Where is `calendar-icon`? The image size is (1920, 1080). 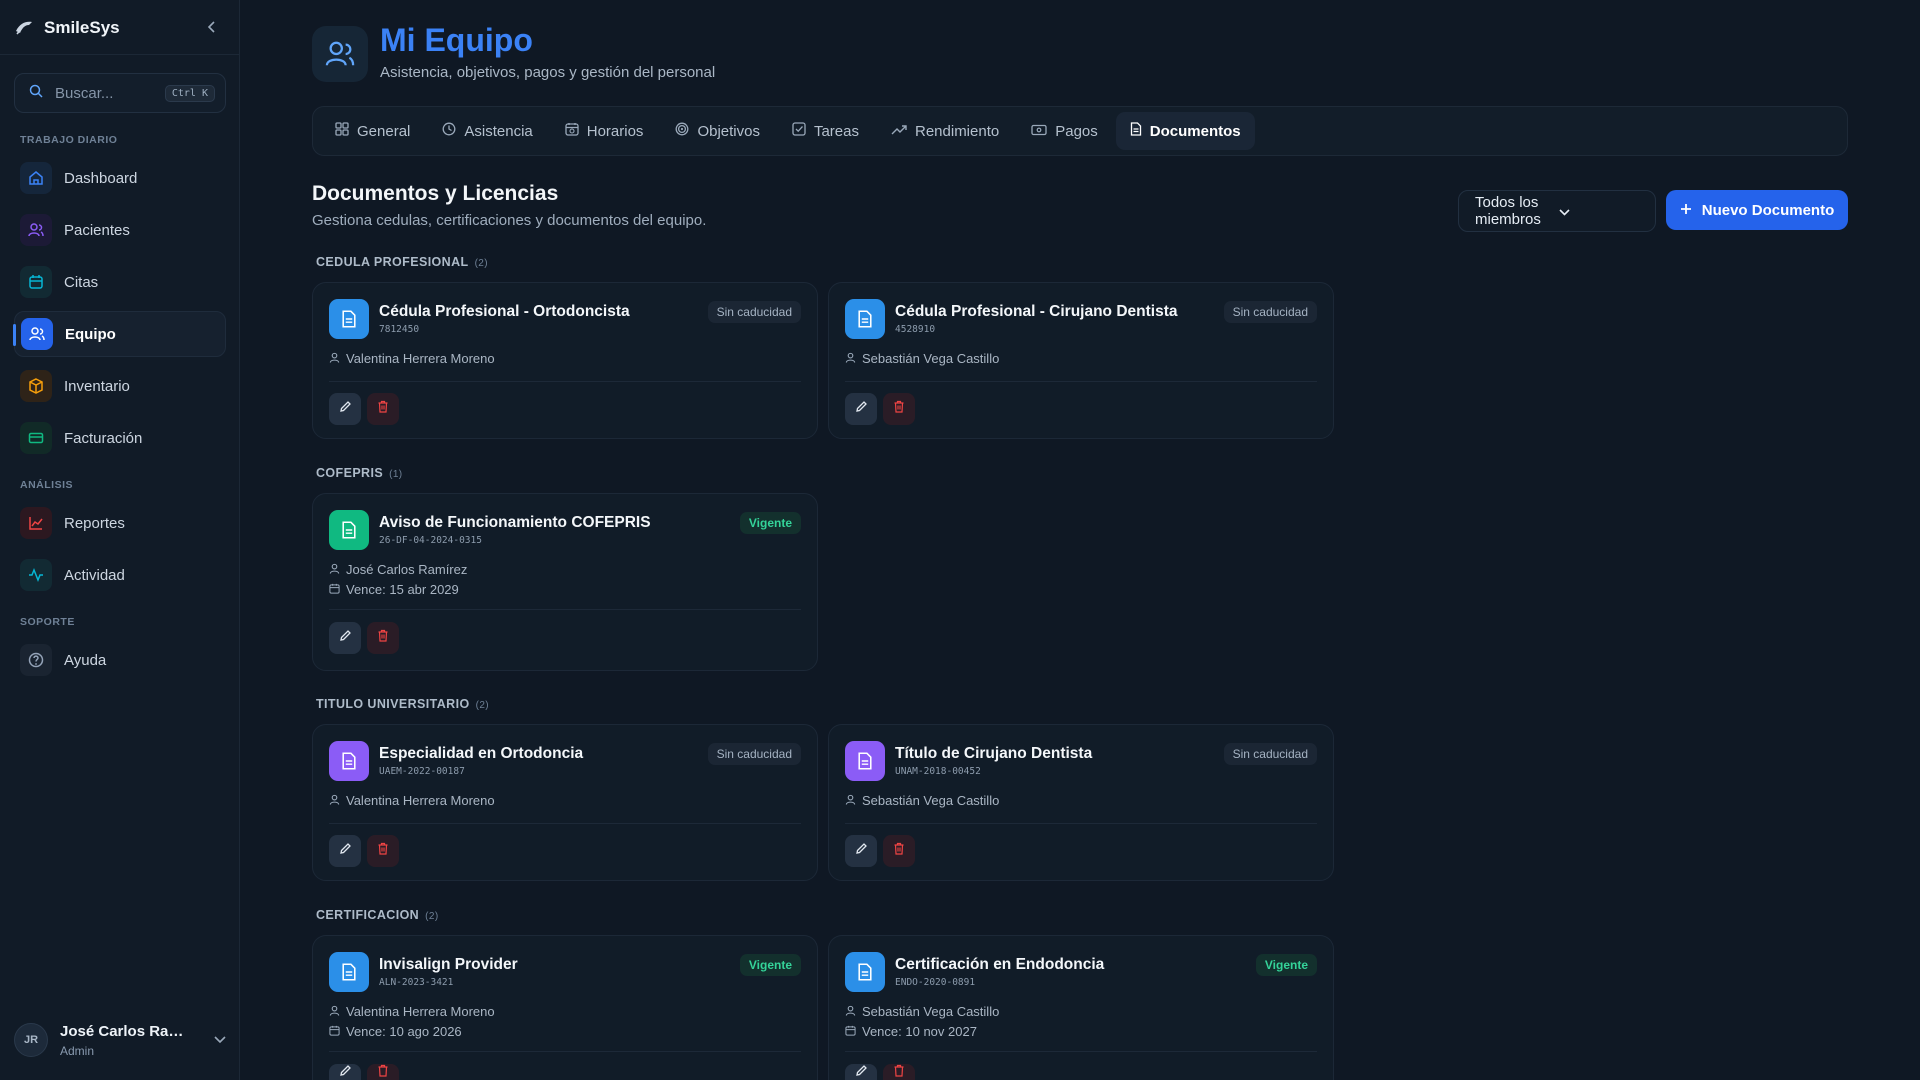 calendar-icon is located at coordinates (334, 1031).